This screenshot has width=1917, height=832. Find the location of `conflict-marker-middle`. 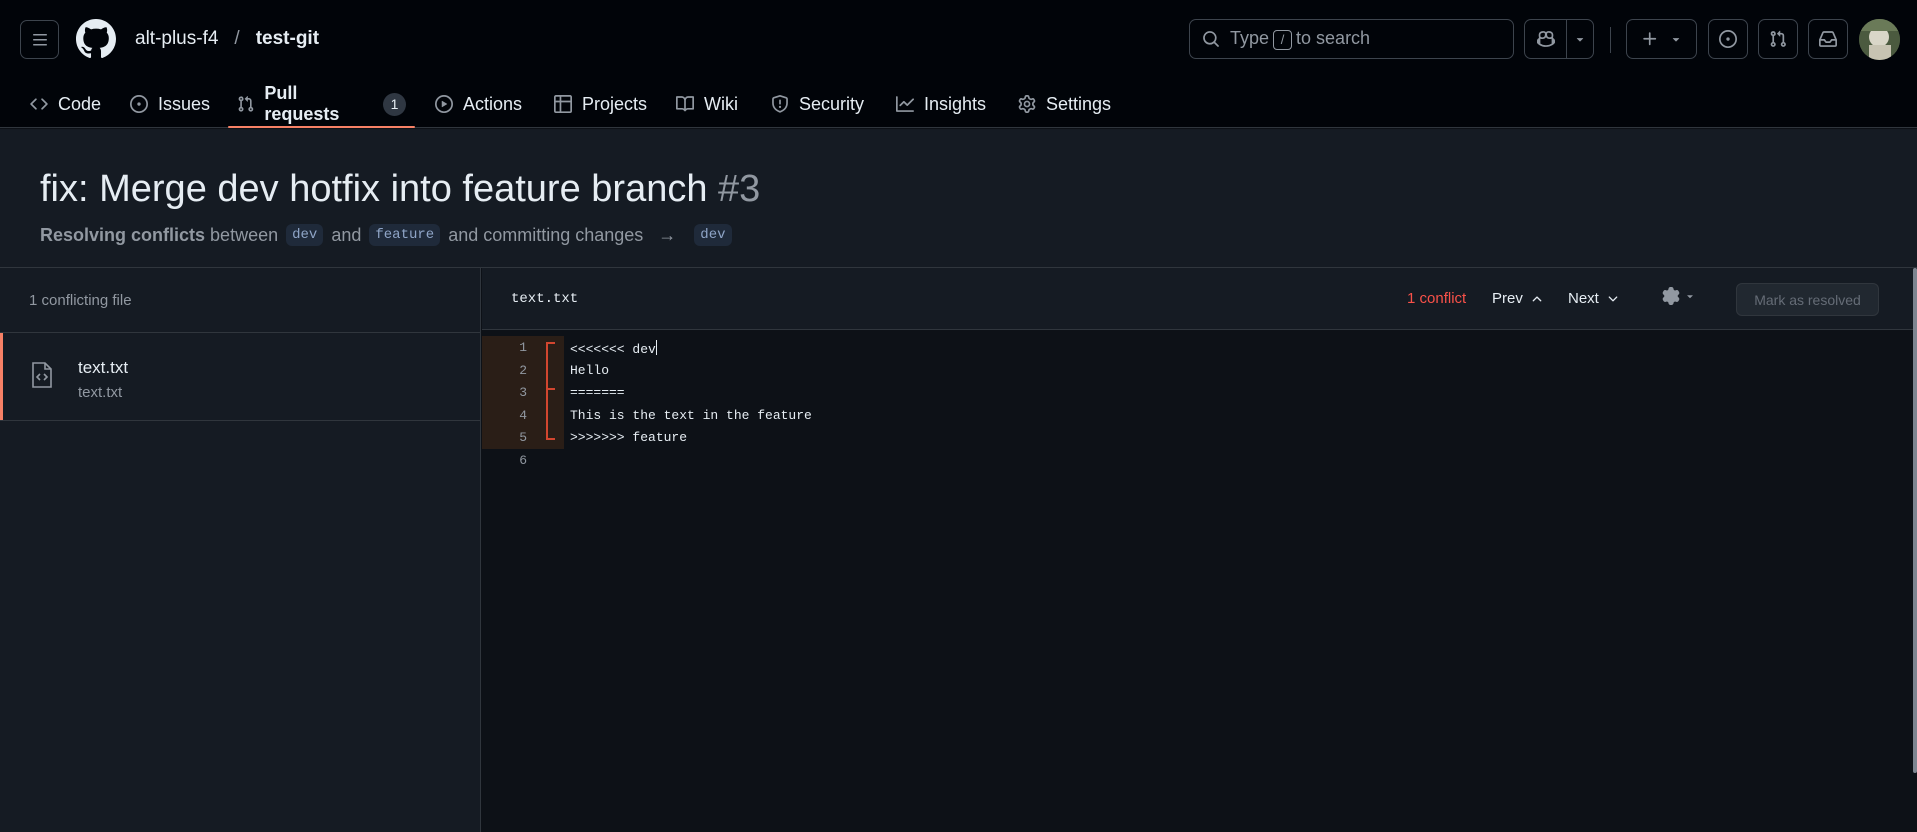

conflict-marker-middle is located at coordinates (550, 389).